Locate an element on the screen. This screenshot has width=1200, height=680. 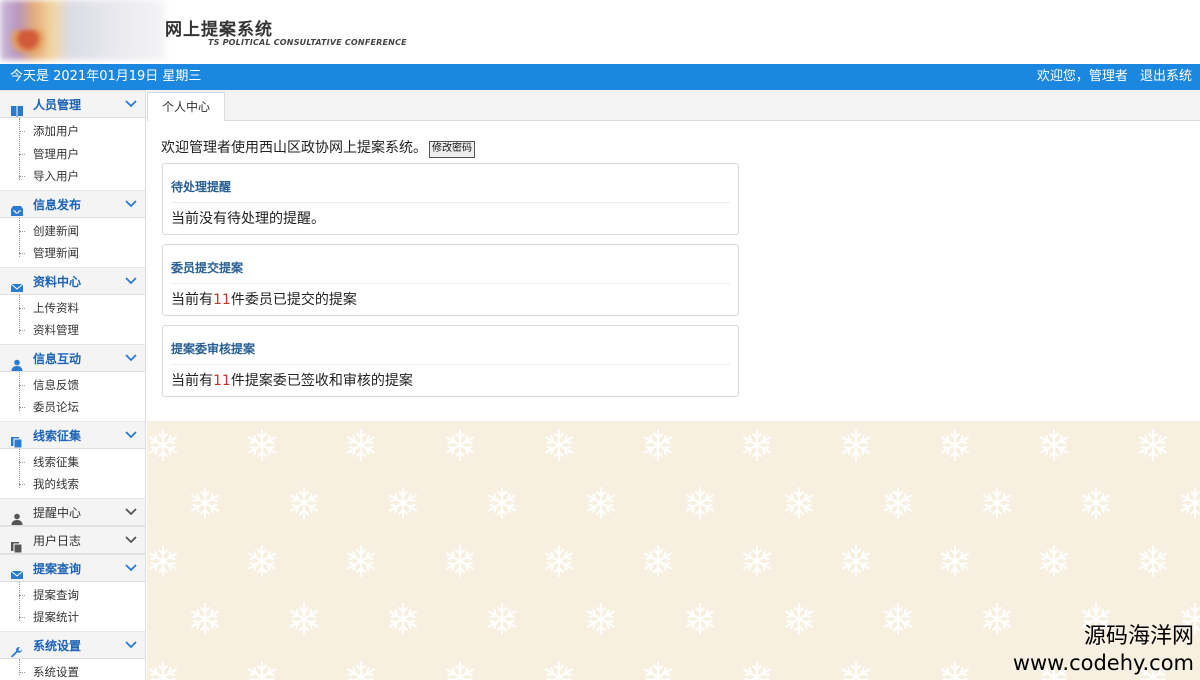
sidebar-group-3: 信息互动 is located at coordinates (72, 357).